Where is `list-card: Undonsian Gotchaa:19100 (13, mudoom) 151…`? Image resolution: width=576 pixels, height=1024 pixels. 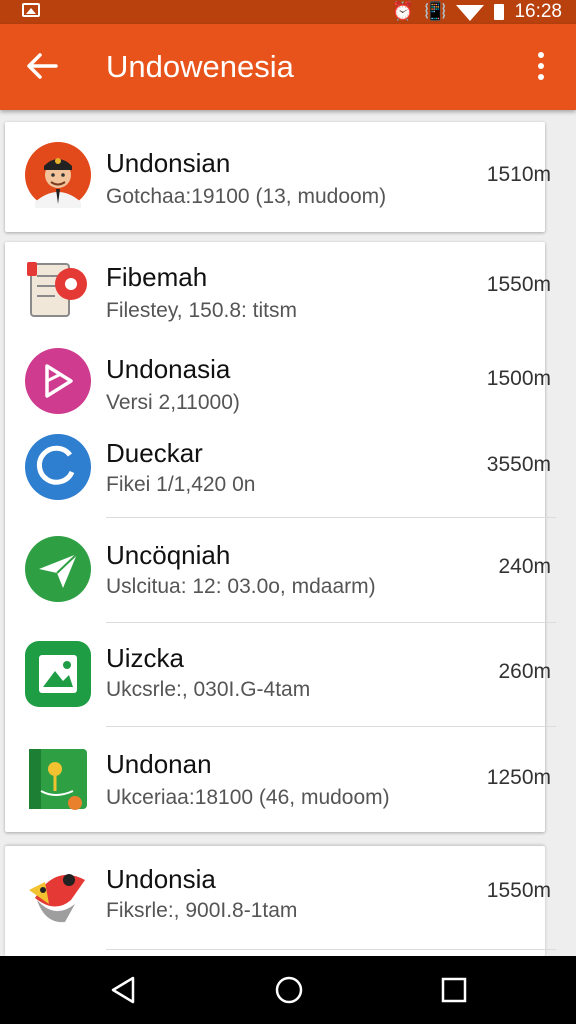 list-card: Undonsian Gotchaa:19100 (13, mudoom) 151… is located at coordinates (278, 177).